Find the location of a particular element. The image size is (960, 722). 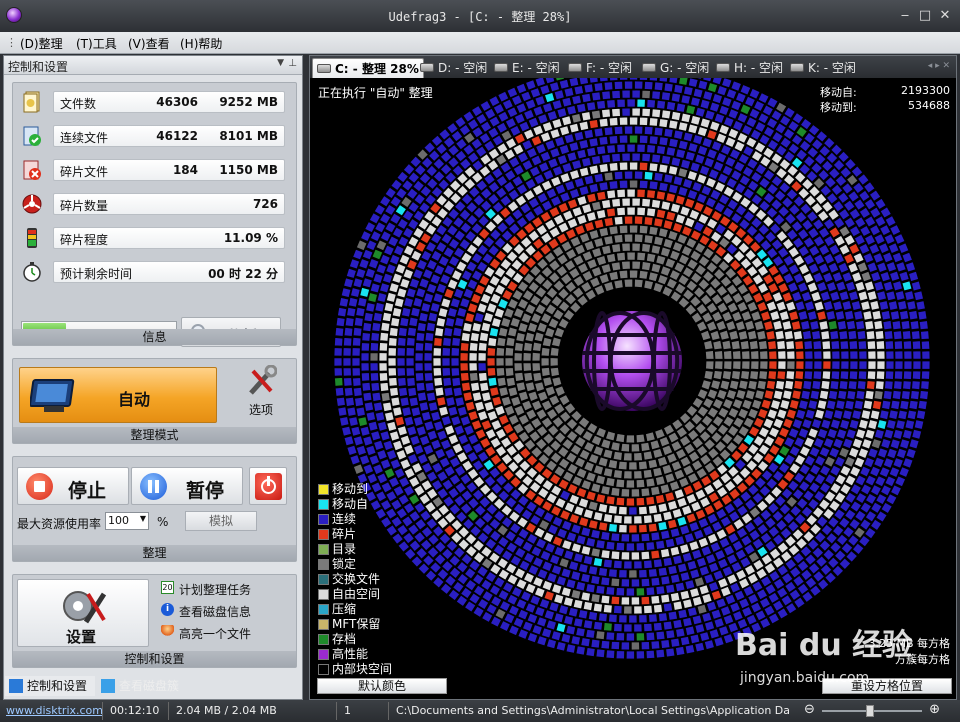

tab-drive-c: C: - 整理 28% is located at coordinates (368, 68).